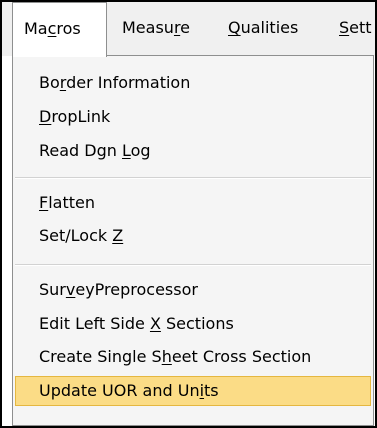  What do you see at coordinates (234, 27) in the screenshot?
I see `menu-tab-accelerator: Q` at bounding box center [234, 27].